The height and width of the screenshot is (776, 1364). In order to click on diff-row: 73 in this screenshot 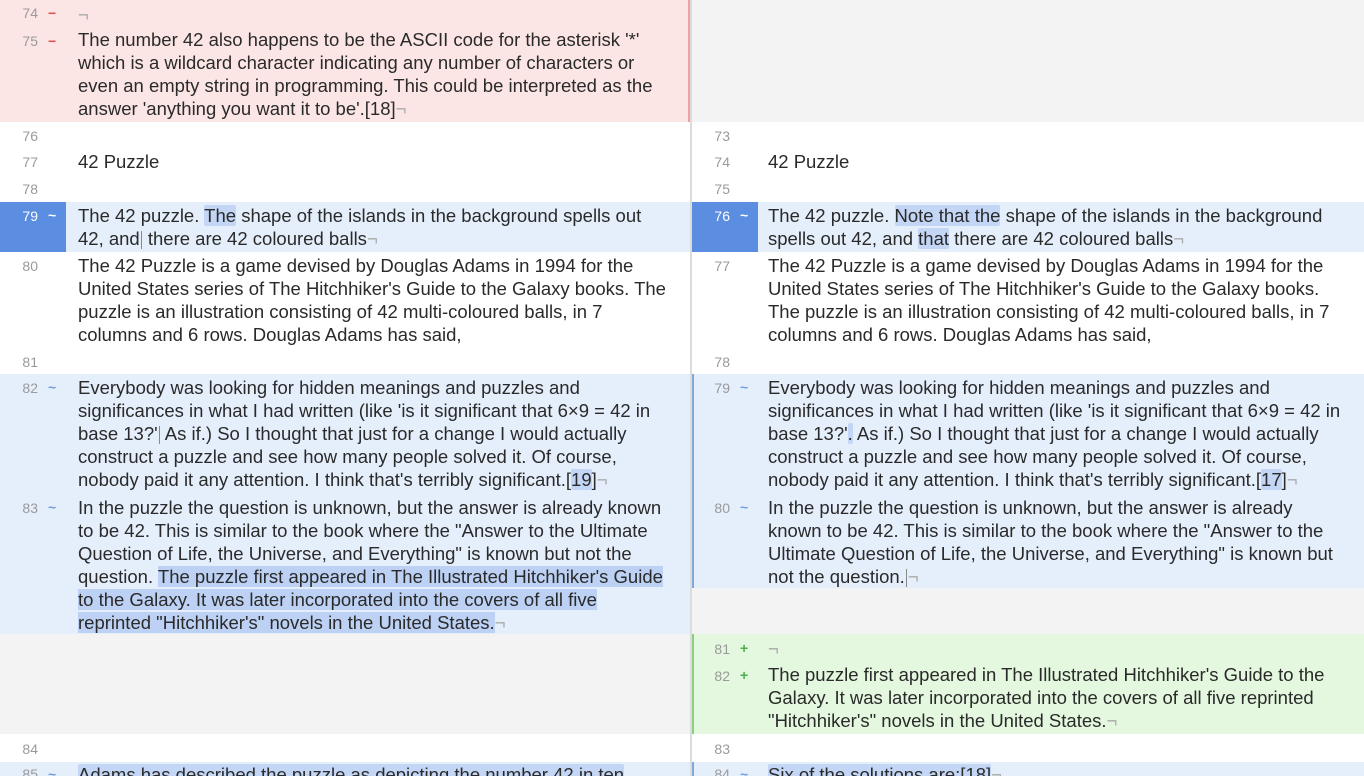, I will do `click(1028, 135)`.